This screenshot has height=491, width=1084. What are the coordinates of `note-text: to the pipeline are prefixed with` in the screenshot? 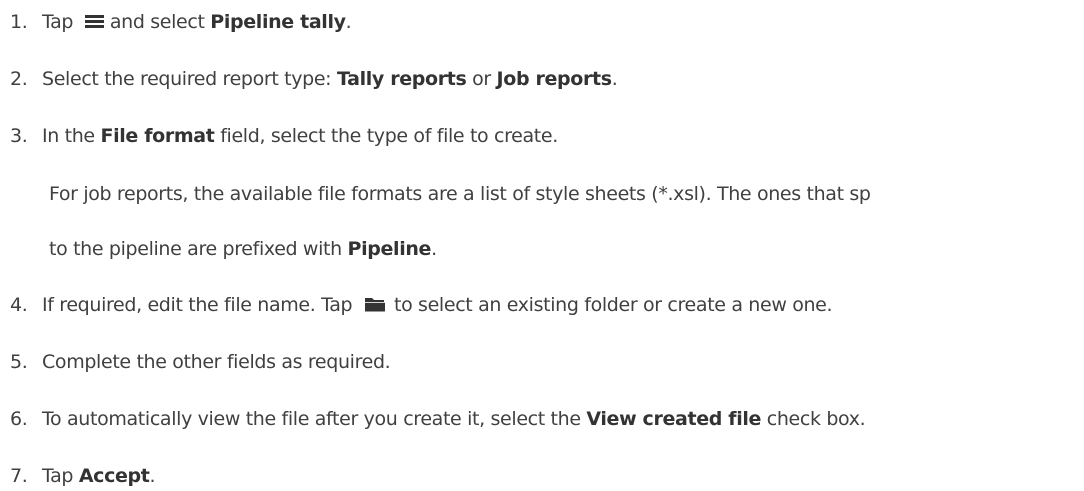 It's located at (198, 249).